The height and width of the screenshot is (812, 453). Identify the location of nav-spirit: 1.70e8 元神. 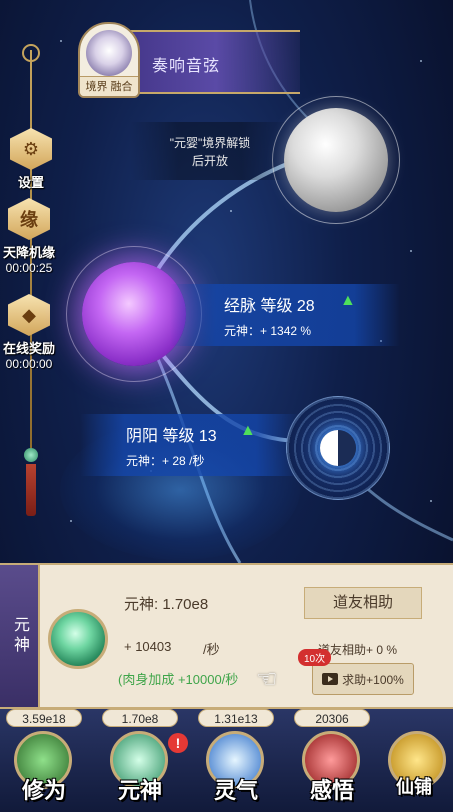
(137, 760).